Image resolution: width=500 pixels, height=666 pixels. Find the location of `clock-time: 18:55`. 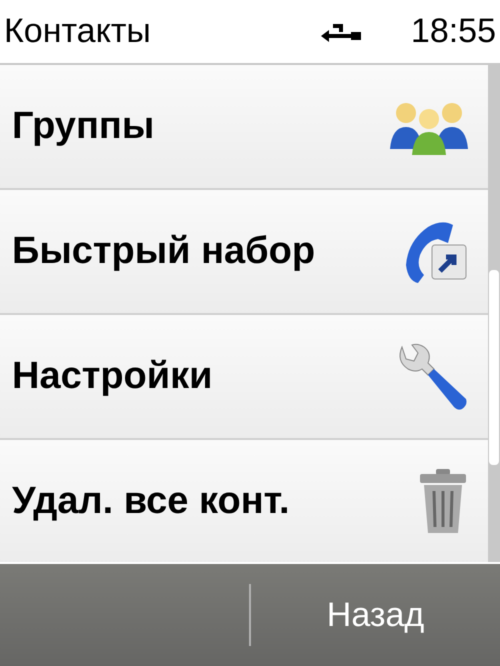

clock-time: 18:55 is located at coordinates (453, 31).